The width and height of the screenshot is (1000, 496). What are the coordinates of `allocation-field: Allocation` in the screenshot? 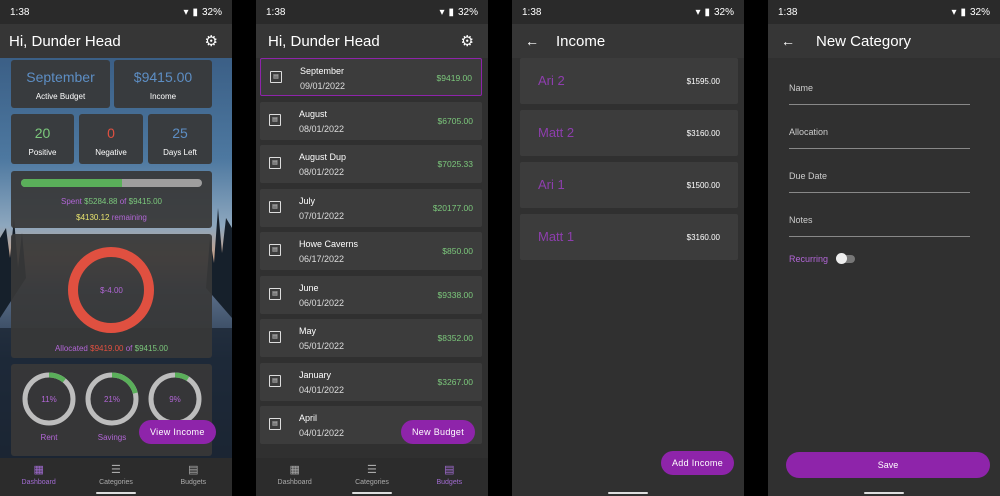 It's located at (879, 134).